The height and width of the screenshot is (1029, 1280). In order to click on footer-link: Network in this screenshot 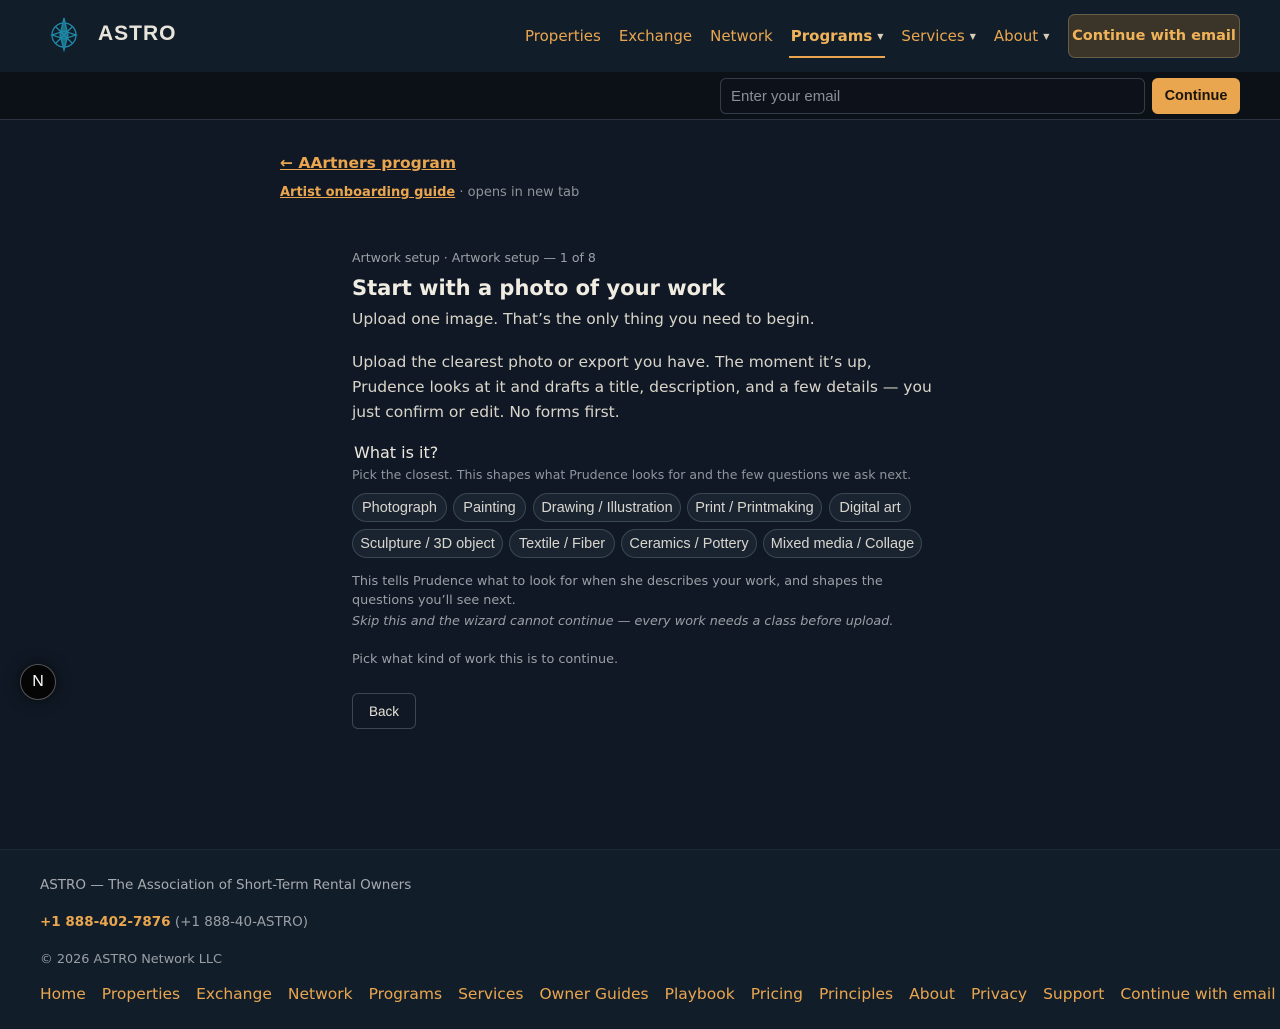, I will do `click(320, 994)`.